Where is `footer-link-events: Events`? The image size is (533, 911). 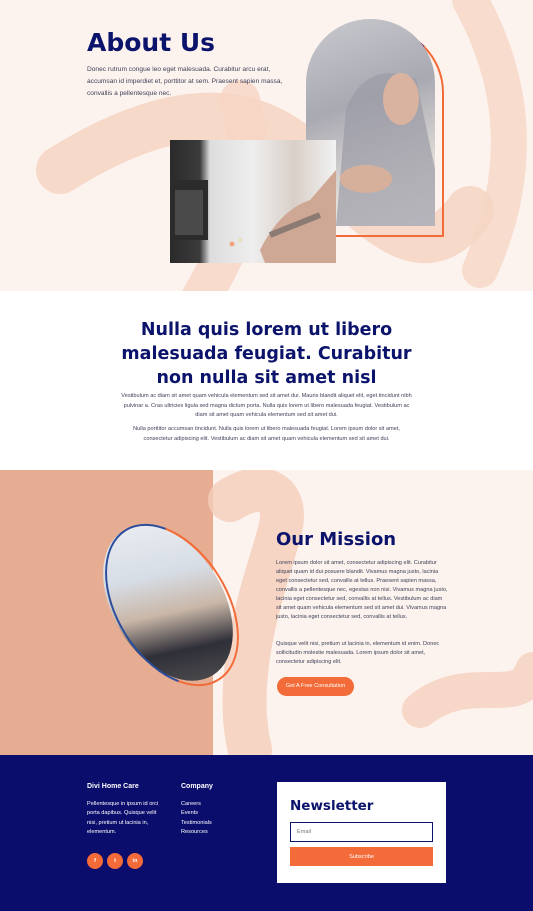 footer-link-events: Events is located at coordinates (196, 813).